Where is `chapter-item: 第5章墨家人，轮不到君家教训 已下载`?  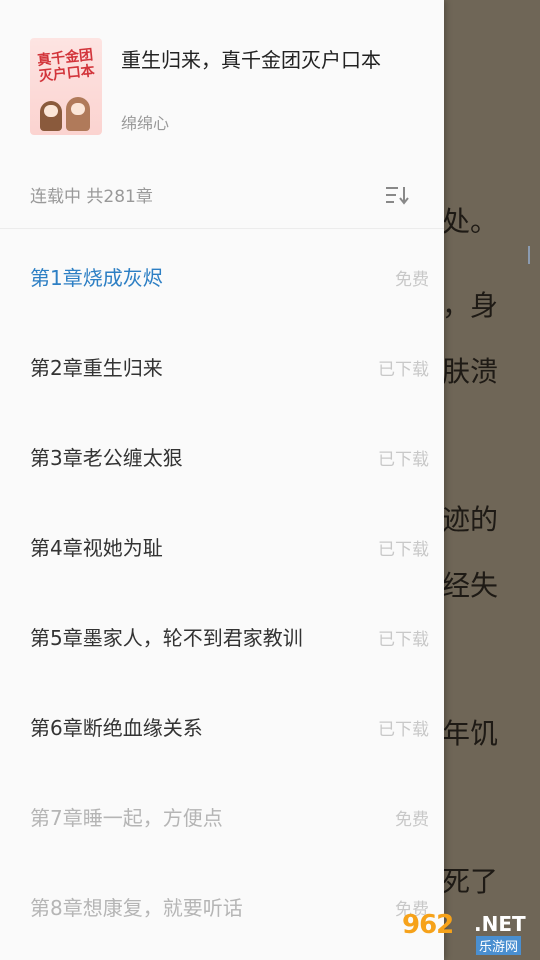
chapter-item: 第5章墨家人，轮不到君家教训 已下载 is located at coordinates (222, 634).